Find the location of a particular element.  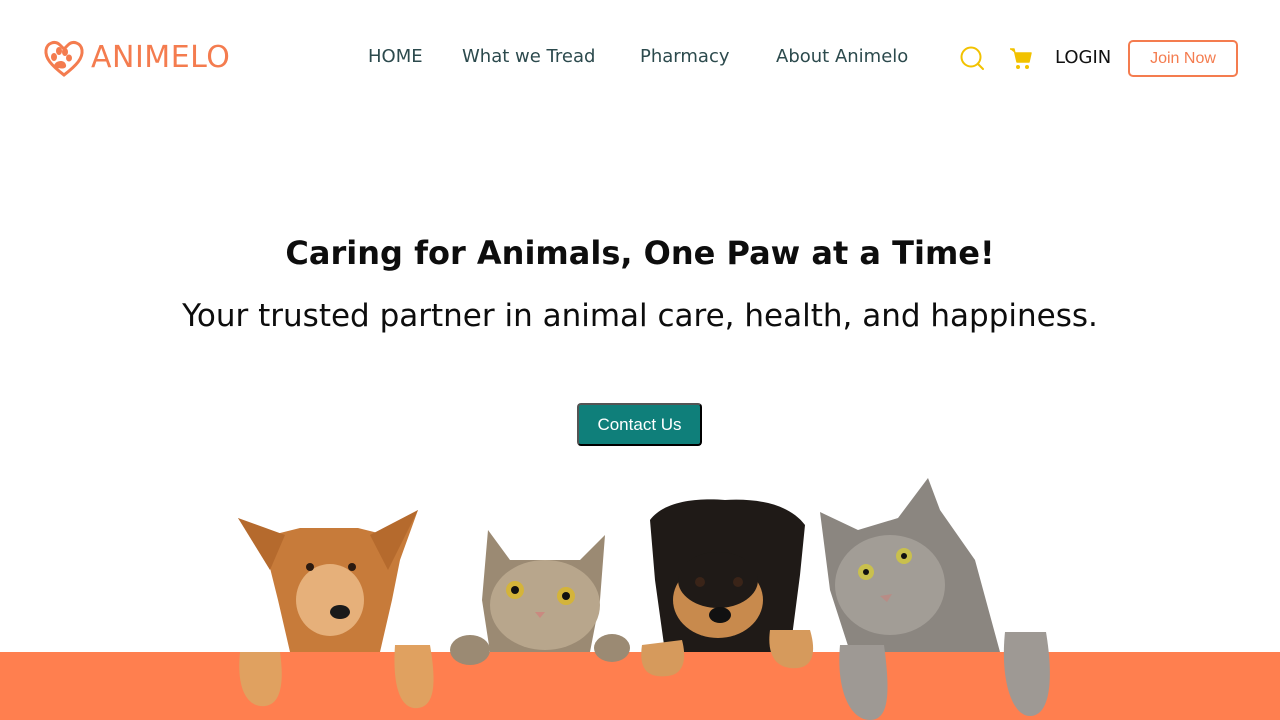

cart-button is located at coordinates (1021, 59).